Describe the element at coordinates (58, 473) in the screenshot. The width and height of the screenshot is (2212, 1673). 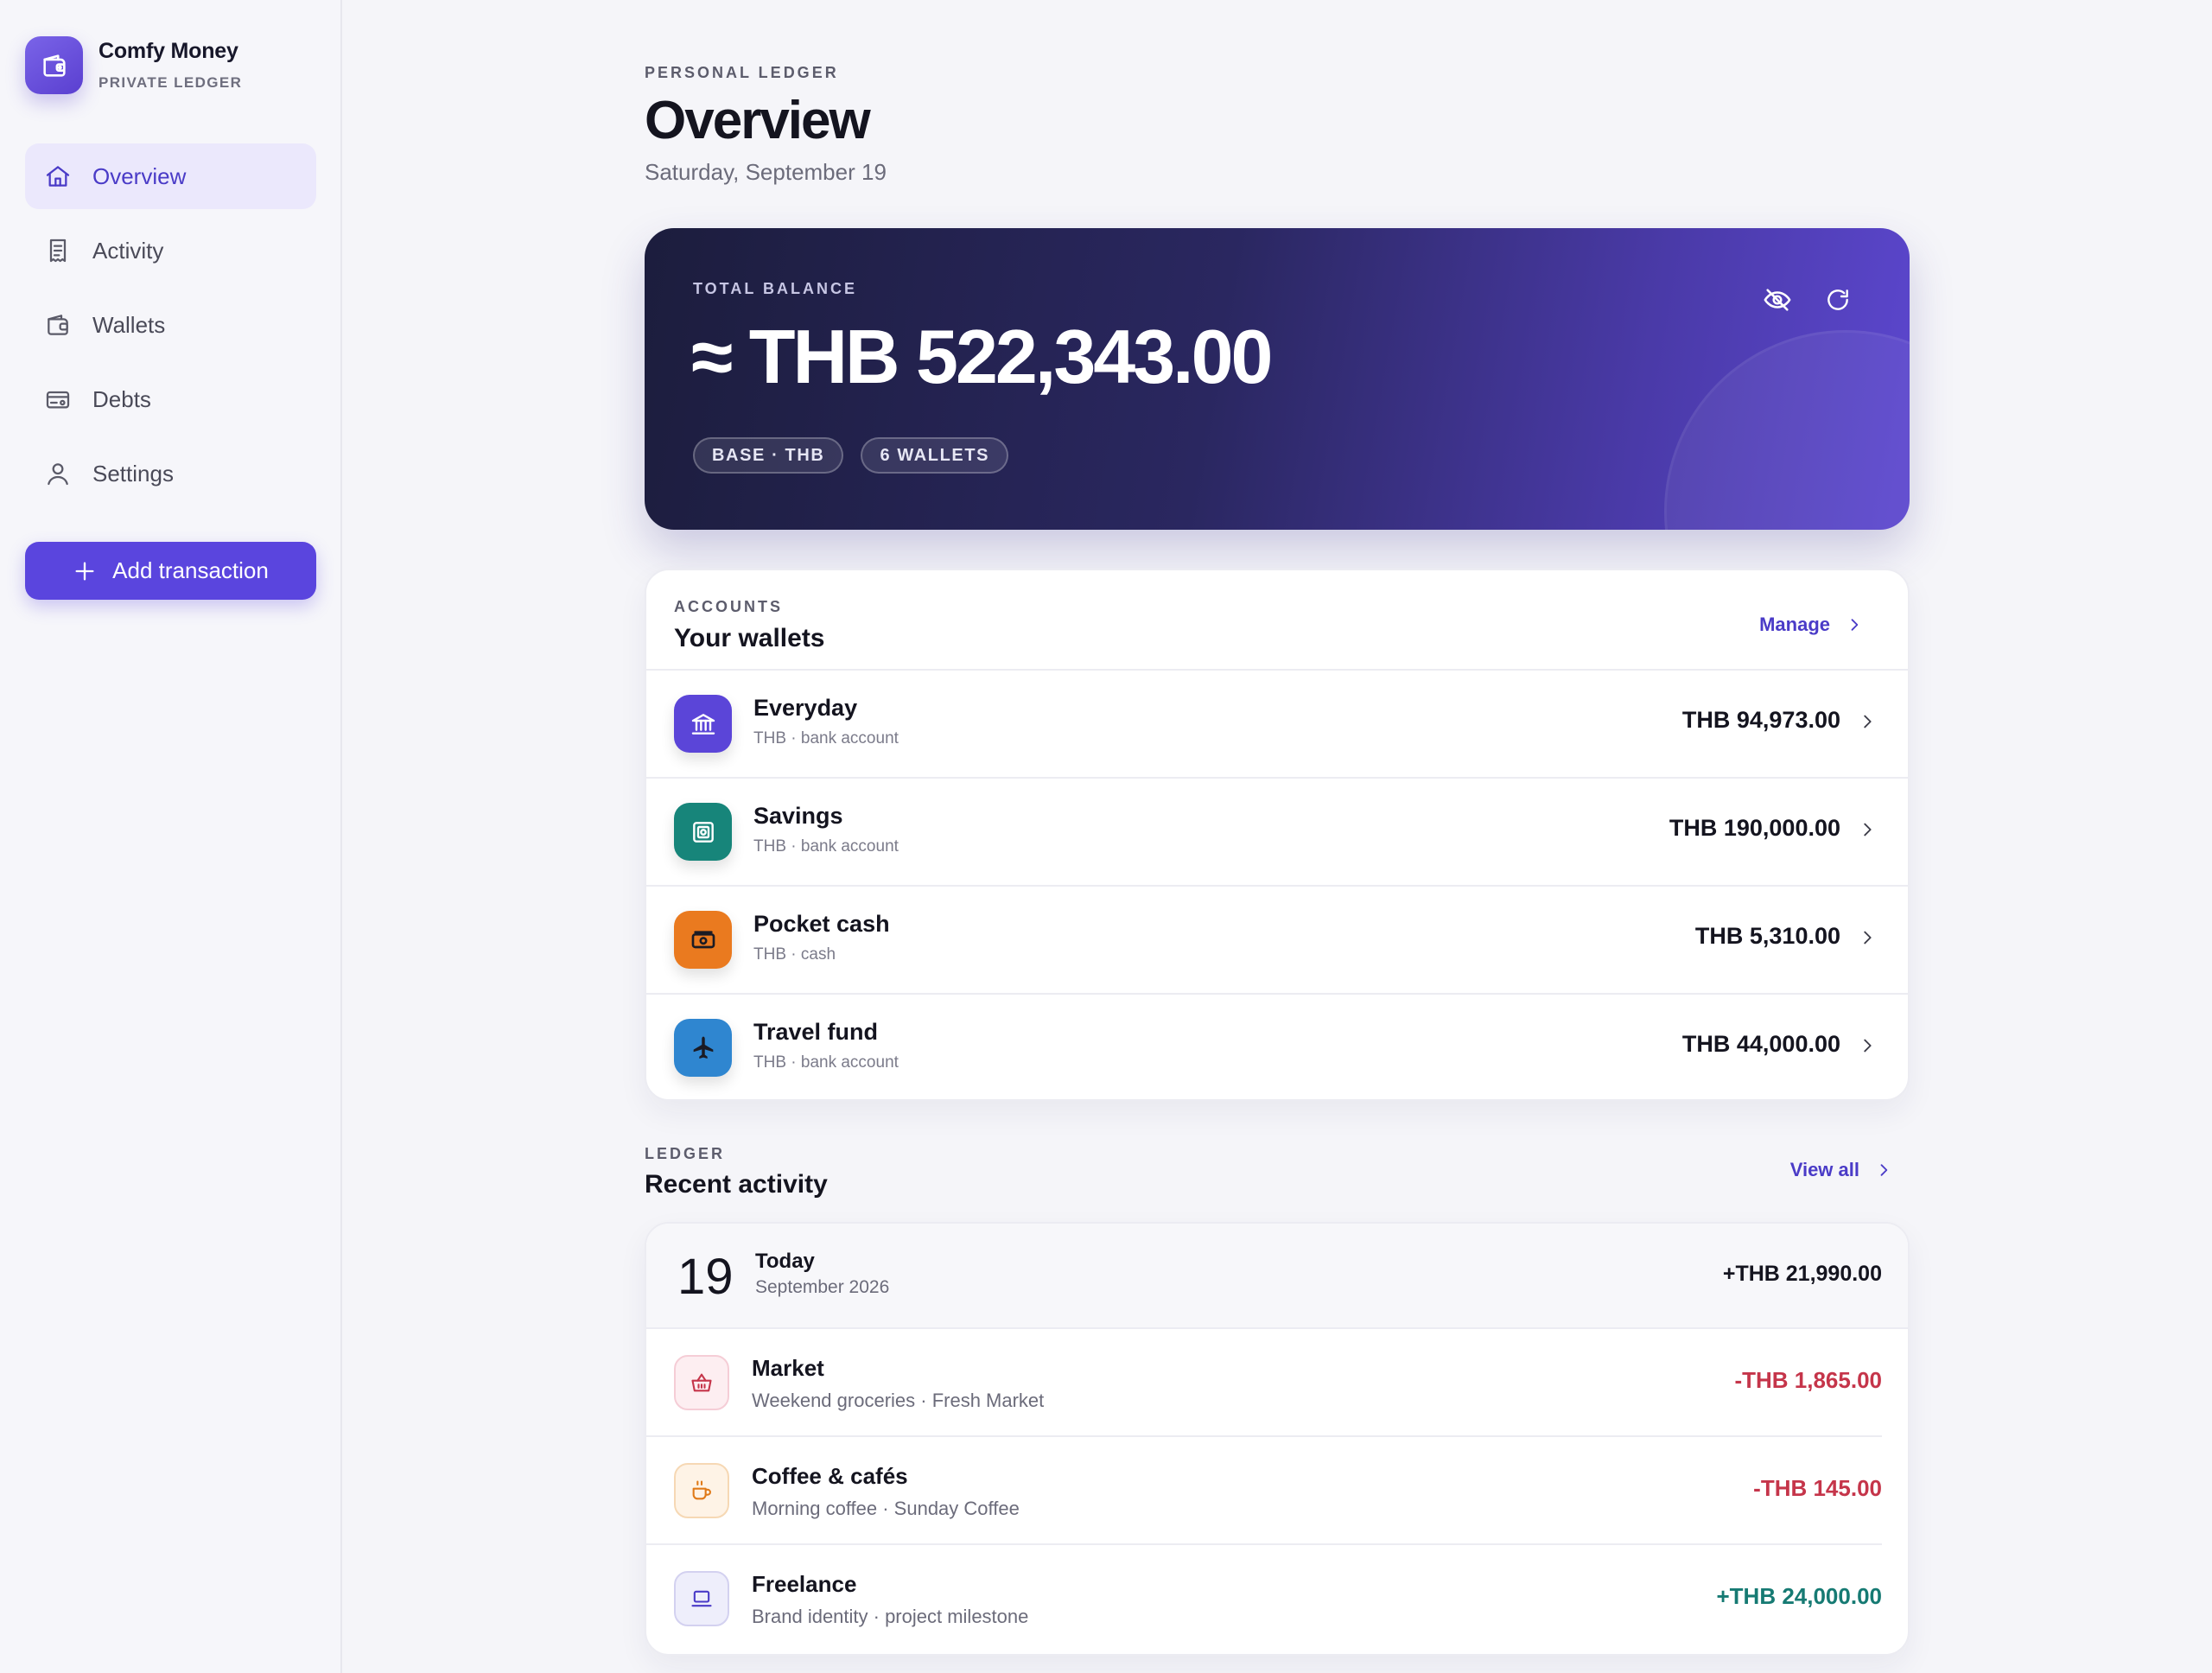
I see `user-icon` at that location.